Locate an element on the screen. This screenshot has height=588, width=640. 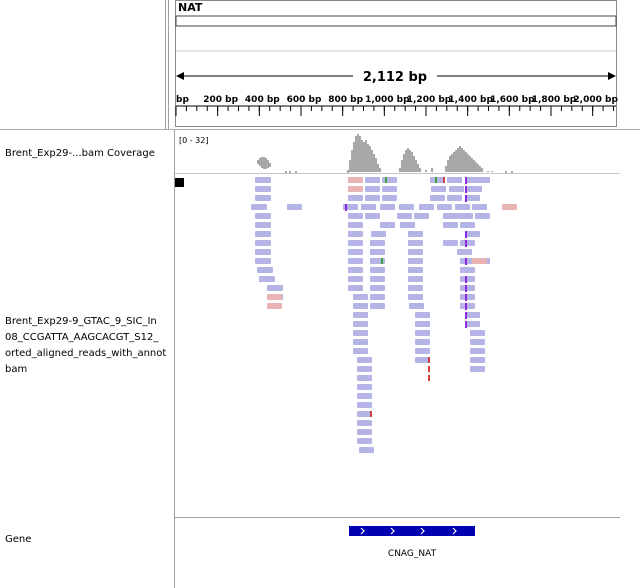
coverage-track-name: Brent_Exp29-...bam Coverage is located at coordinates (80, 154).